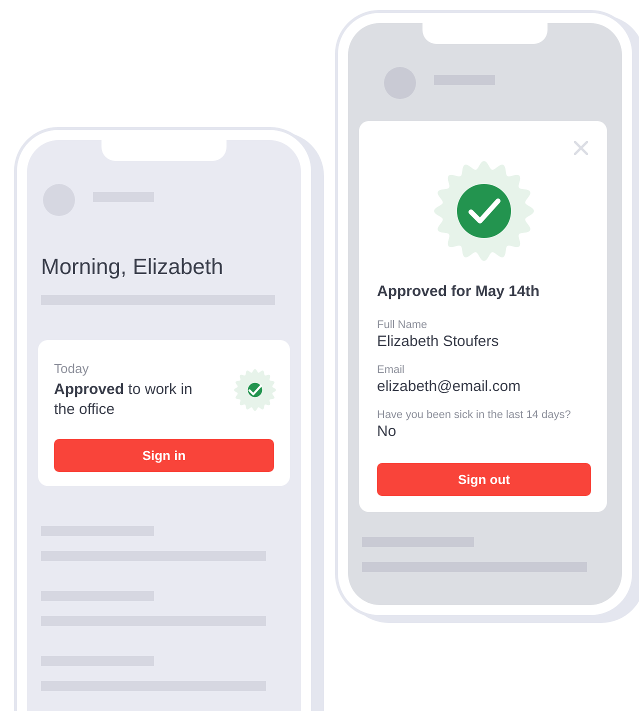 This screenshot has width=639, height=711. I want to click on sign-out-button: Sign out, so click(484, 479).